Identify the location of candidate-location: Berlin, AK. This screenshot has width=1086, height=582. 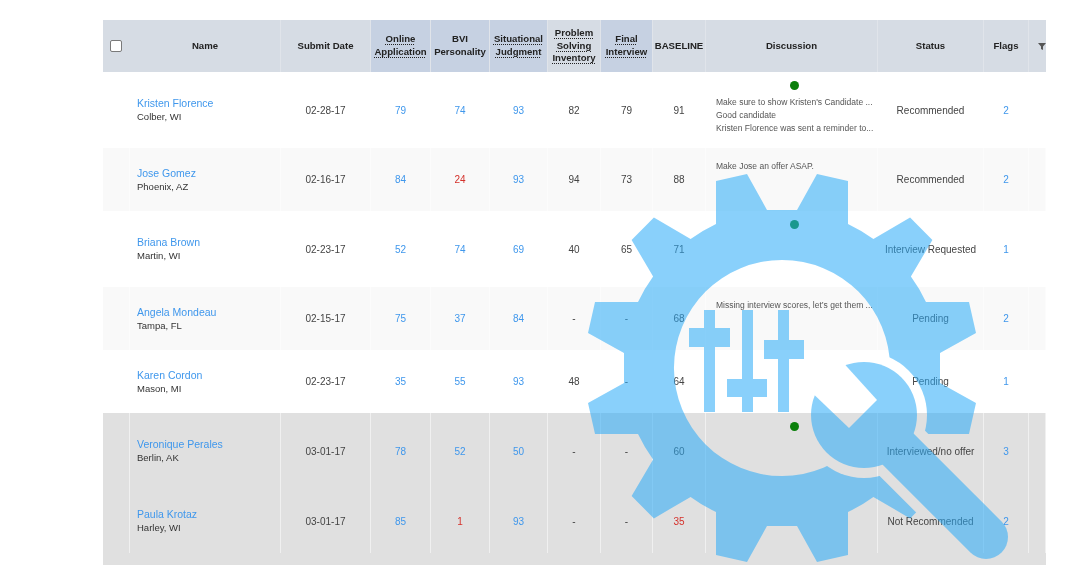
(158, 458).